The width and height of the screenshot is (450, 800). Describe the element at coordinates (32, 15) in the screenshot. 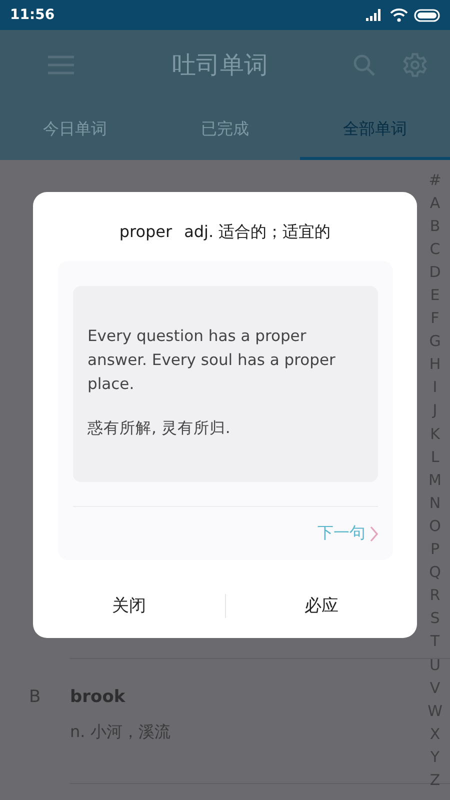

I see `status-time: 11:56` at that location.